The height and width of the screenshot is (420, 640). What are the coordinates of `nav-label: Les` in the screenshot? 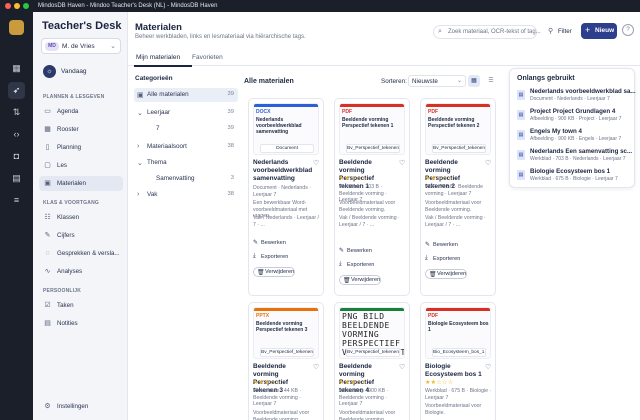 It's located at (62, 165).